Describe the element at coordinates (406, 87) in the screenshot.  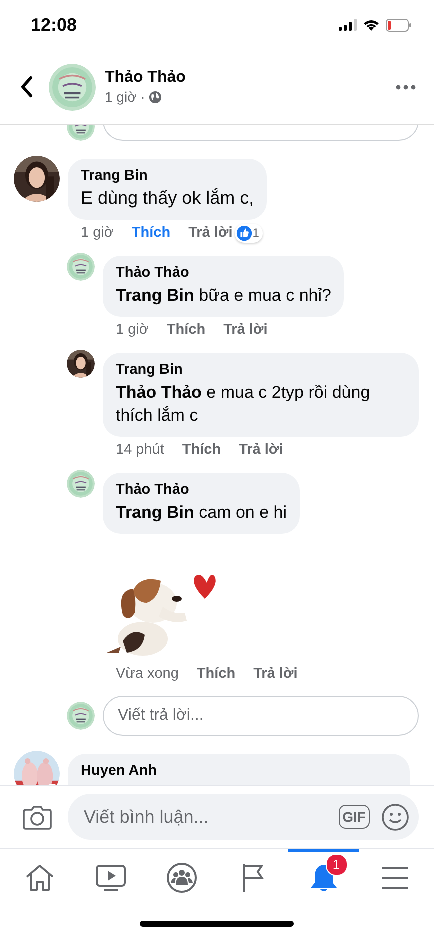
I see `more-icon` at that location.